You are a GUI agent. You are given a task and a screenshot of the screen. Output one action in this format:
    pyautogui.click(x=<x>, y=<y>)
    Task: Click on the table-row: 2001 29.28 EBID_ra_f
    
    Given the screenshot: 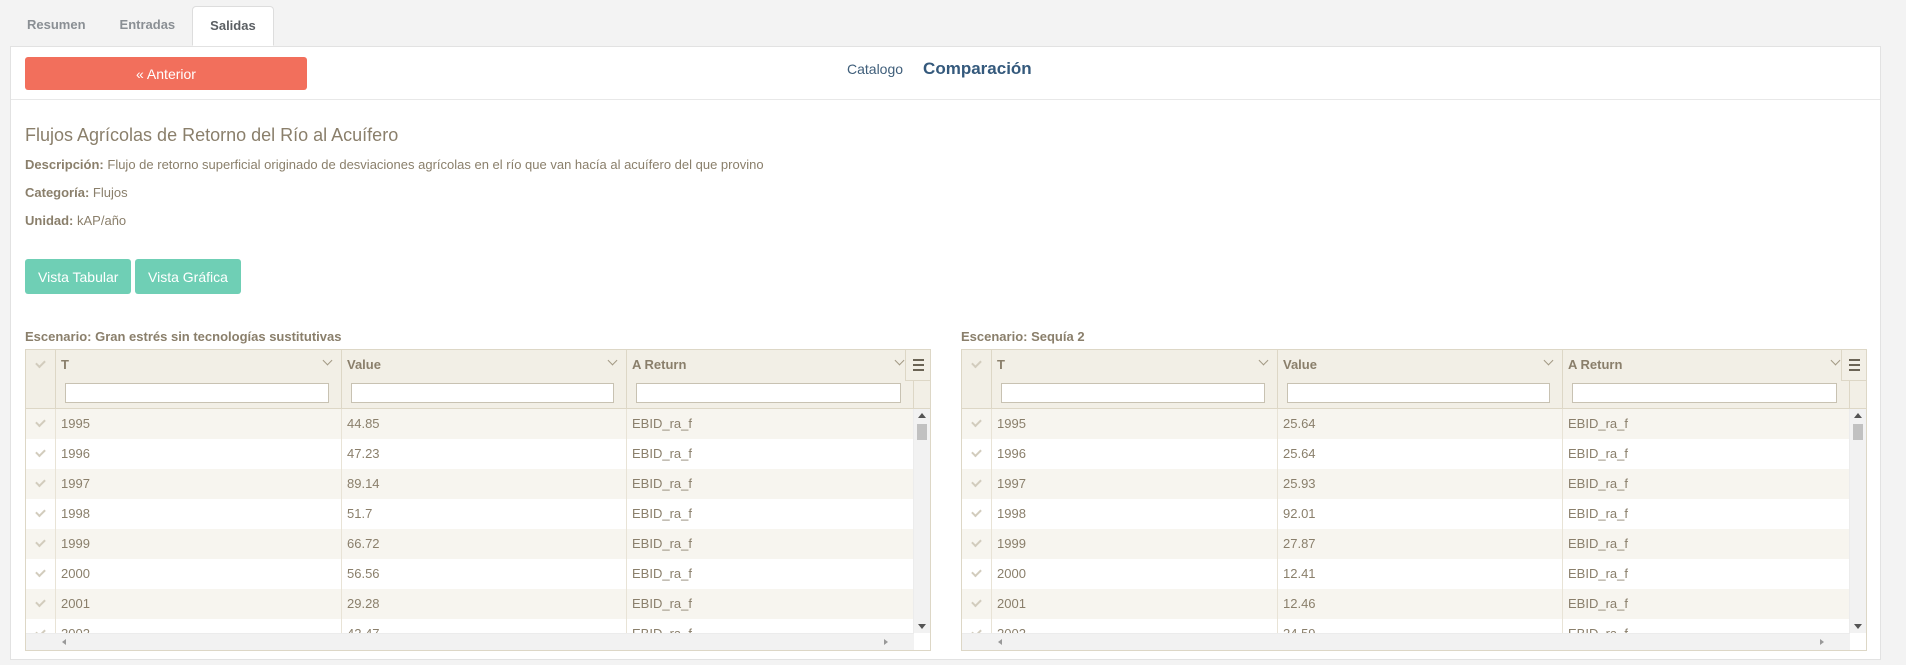 What is the action you would take?
    pyautogui.click(x=470, y=604)
    